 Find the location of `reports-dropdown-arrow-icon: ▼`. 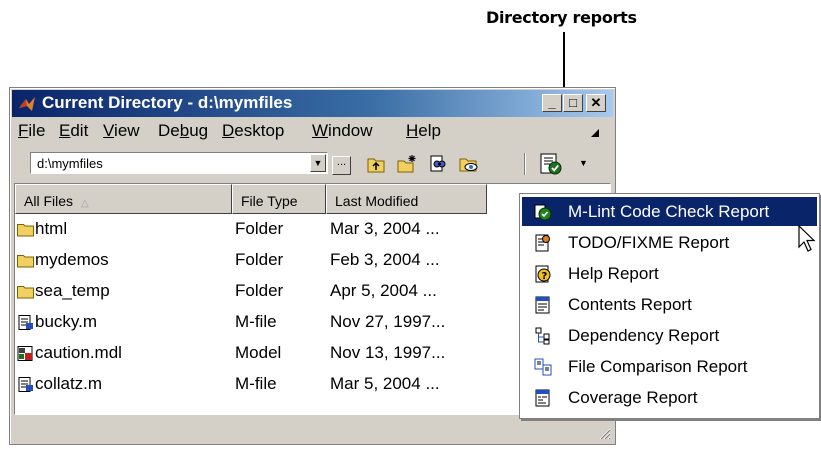

reports-dropdown-arrow-icon: ▼ is located at coordinates (583, 163).